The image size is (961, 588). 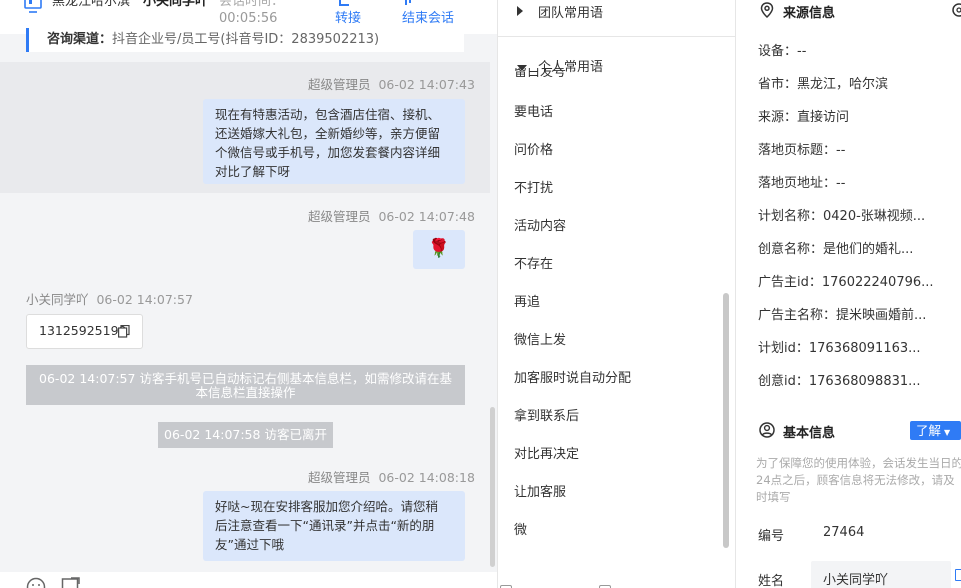 I want to click on chat-scrollbar, so click(x=492, y=487).